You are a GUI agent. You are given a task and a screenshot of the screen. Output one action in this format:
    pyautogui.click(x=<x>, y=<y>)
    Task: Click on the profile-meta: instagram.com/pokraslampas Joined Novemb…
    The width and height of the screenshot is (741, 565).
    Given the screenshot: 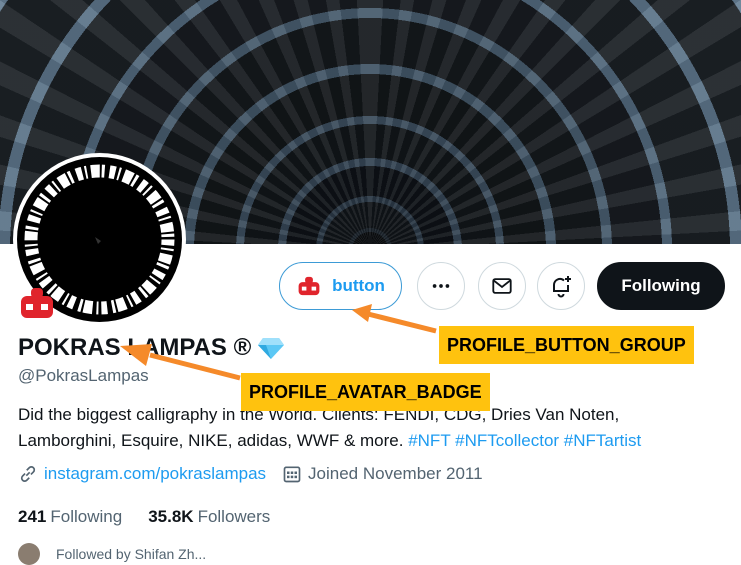 What is the action you would take?
    pyautogui.click(x=250, y=474)
    